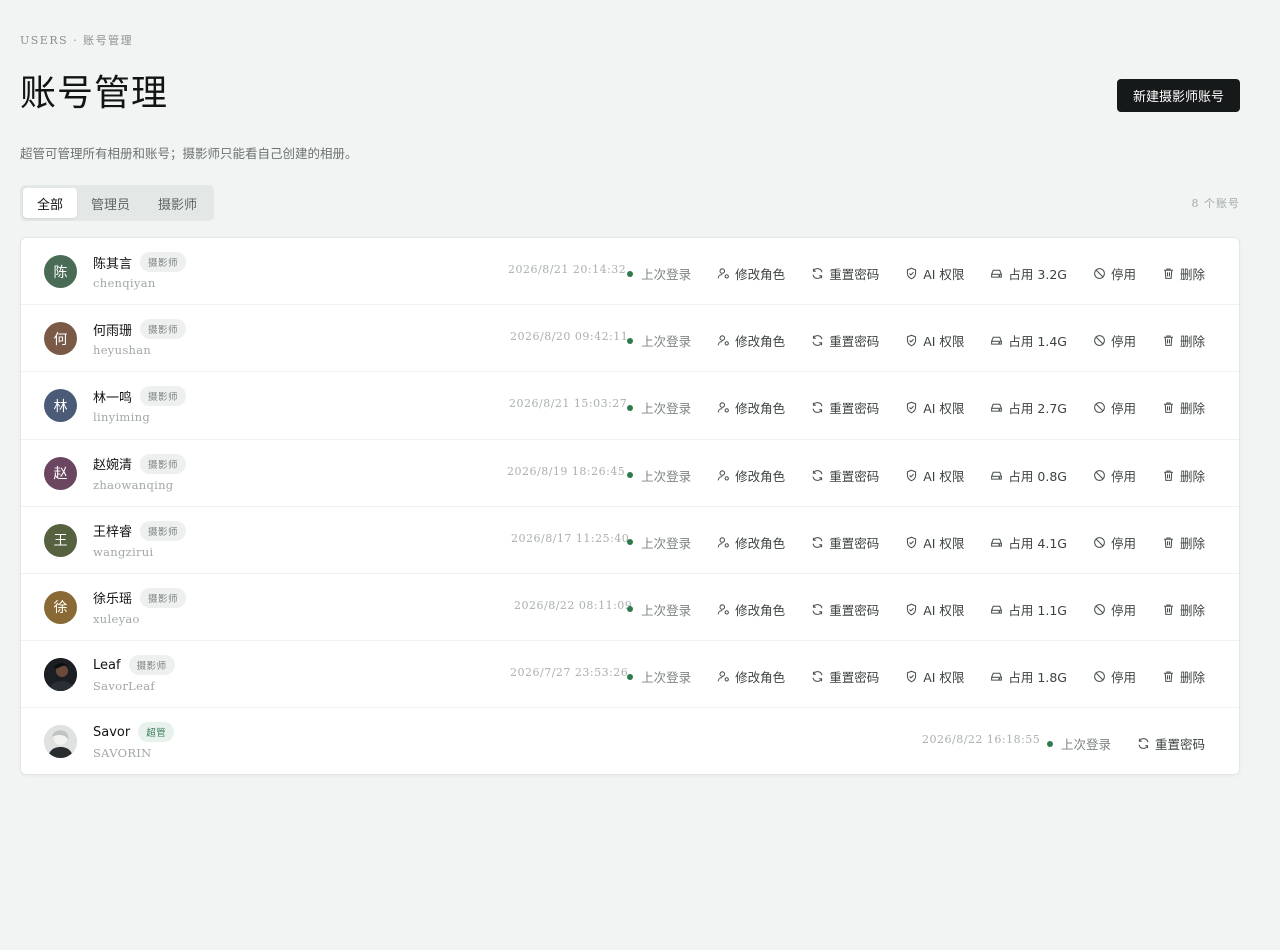 This screenshot has width=1280, height=950. Describe the element at coordinates (1168, 609) in the screenshot. I see `trash-icon` at that location.